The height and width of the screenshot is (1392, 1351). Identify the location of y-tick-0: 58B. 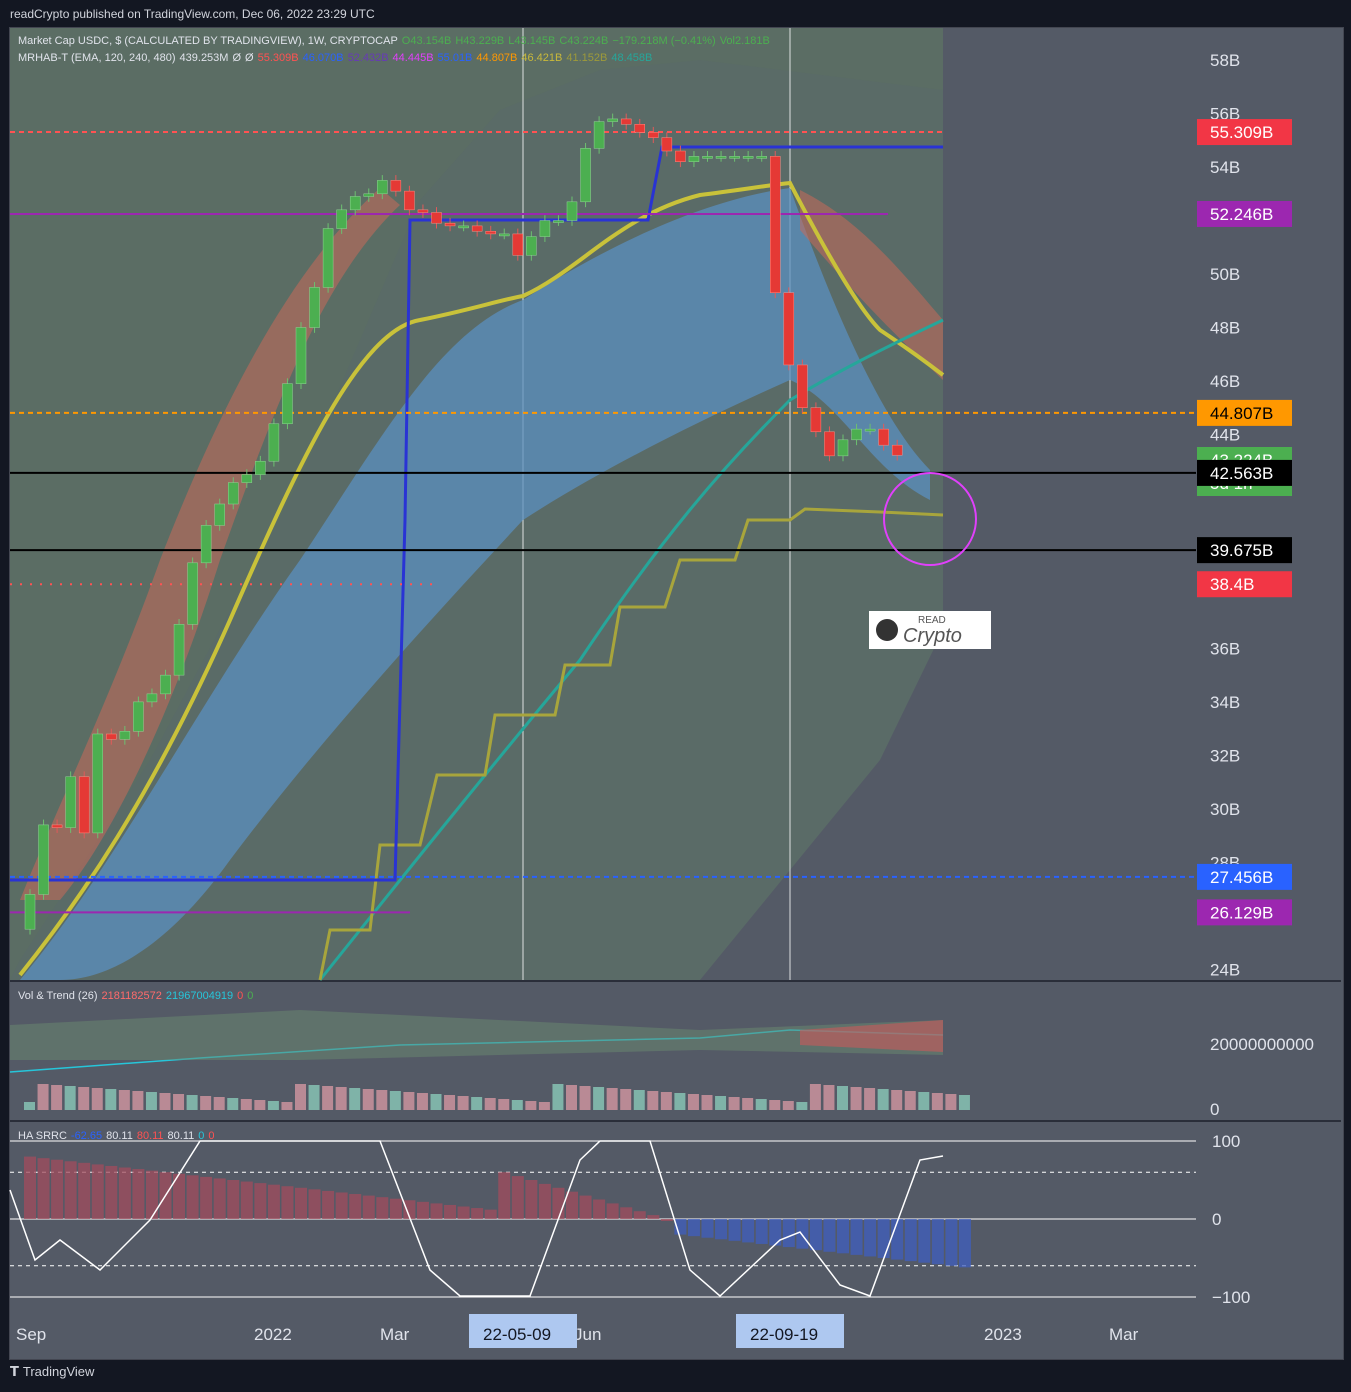
(1225, 60).